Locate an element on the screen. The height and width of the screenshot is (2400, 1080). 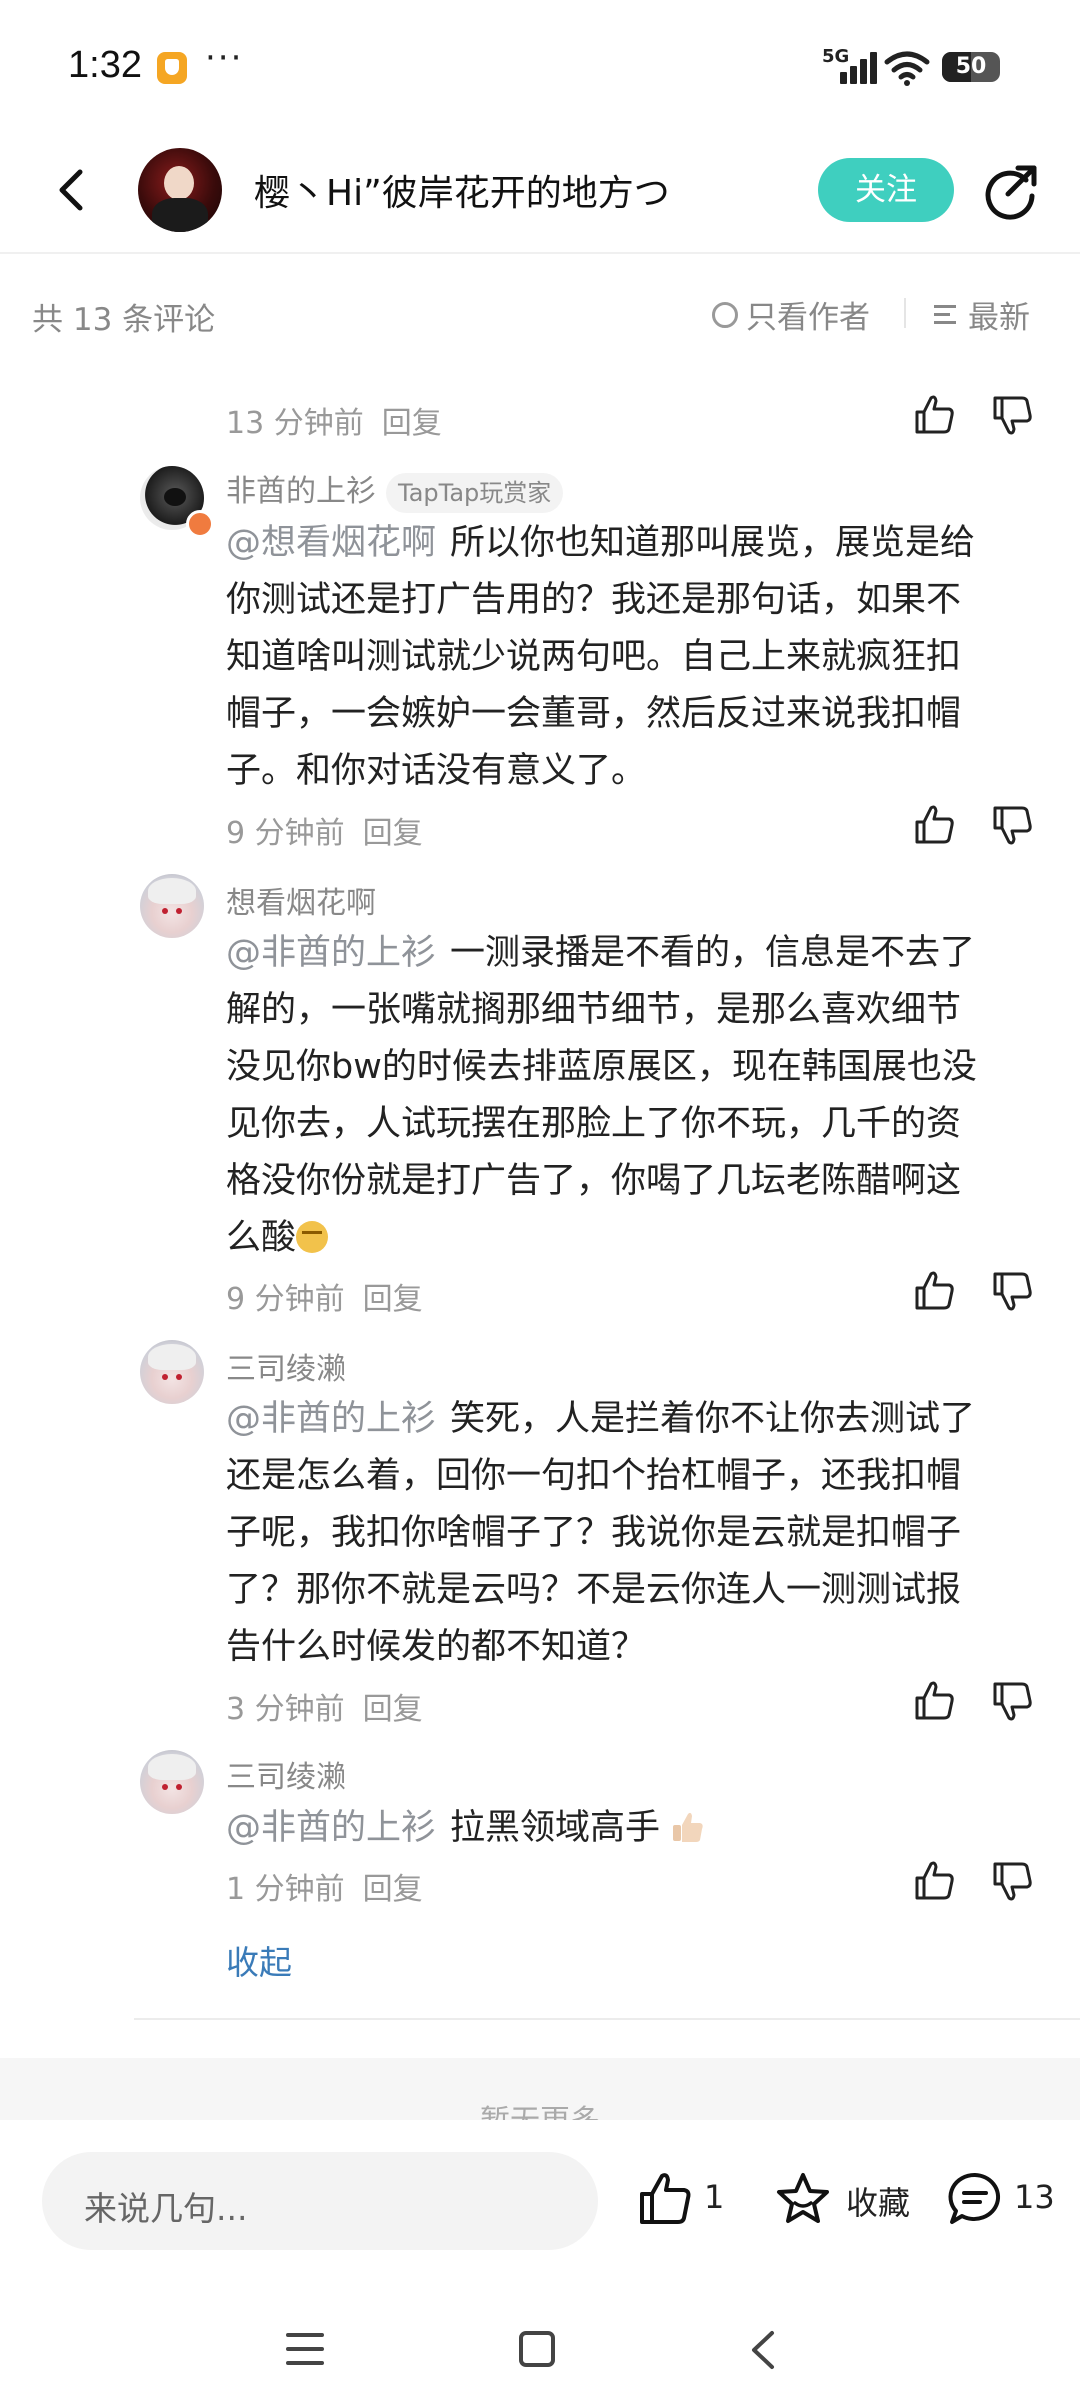
comment-line: 告什么时候发的都不知道？ is located at coordinates (436, 1647).